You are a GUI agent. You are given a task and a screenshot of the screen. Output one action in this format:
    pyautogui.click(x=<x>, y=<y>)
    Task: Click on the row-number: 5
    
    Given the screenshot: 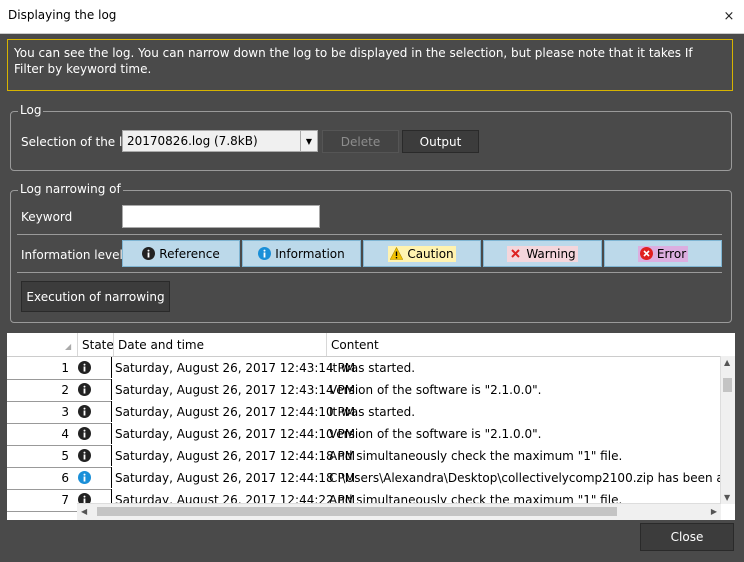 What is the action you would take?
    pyautogui.click(x=65, y=456)
    